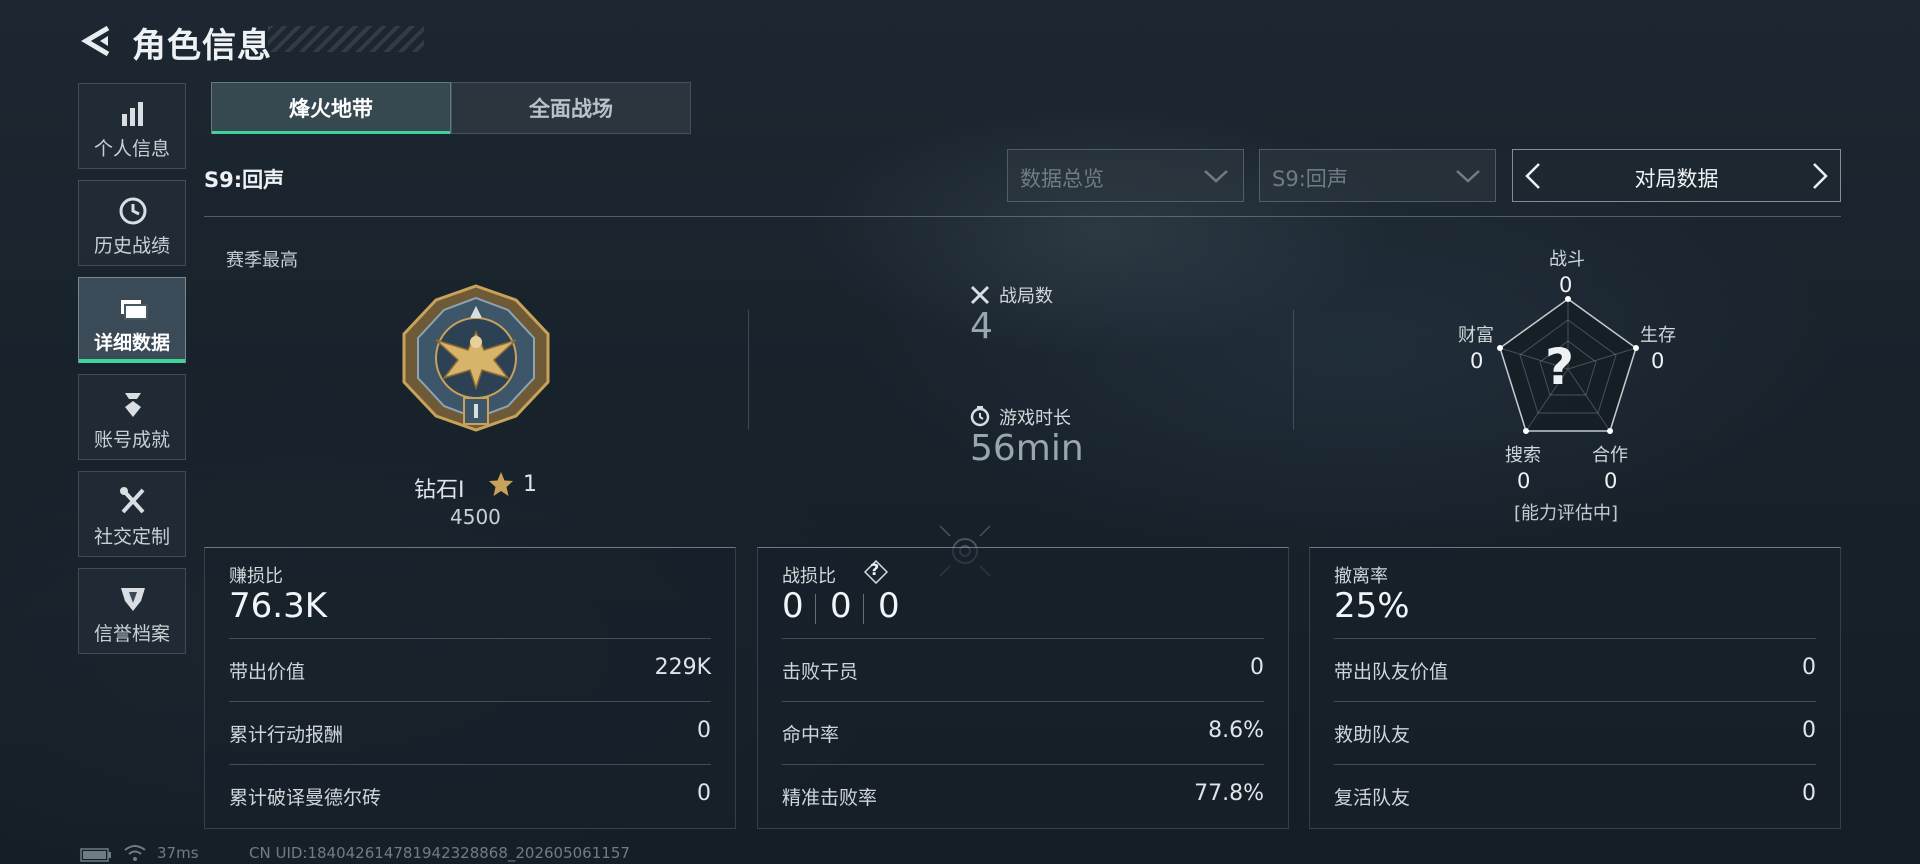 The height and width of the screenshot is (864, 1920). What do you see at coordinates (331, 108) in the screenshot?
I see `tab-beacon-zone: 烽火地带` at bounding box center [331, 108].